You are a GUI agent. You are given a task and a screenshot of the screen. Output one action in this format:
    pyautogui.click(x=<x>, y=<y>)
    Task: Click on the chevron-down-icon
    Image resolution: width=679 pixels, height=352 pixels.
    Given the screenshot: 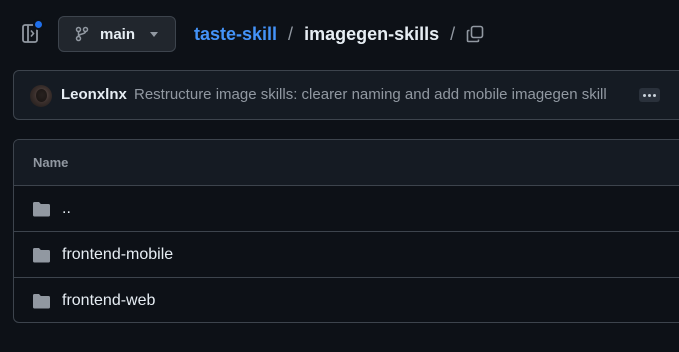 What is the action you would take?
    pyautogui.click(x=154, y=34)
    